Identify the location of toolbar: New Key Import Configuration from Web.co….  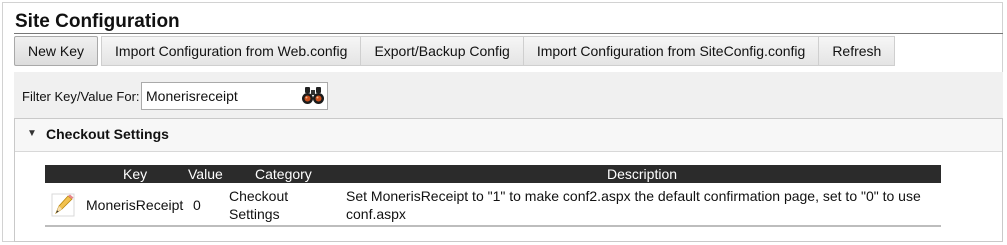
(455, 51).